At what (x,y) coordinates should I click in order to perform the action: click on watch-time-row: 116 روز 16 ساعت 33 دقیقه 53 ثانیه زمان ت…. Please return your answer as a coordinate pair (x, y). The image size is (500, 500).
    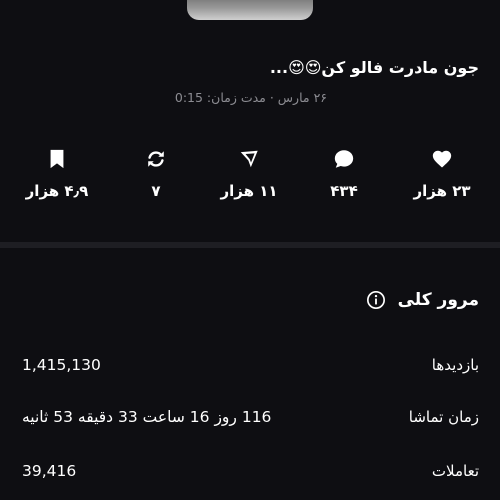
    Looking at the image, I should click on (250, 417).